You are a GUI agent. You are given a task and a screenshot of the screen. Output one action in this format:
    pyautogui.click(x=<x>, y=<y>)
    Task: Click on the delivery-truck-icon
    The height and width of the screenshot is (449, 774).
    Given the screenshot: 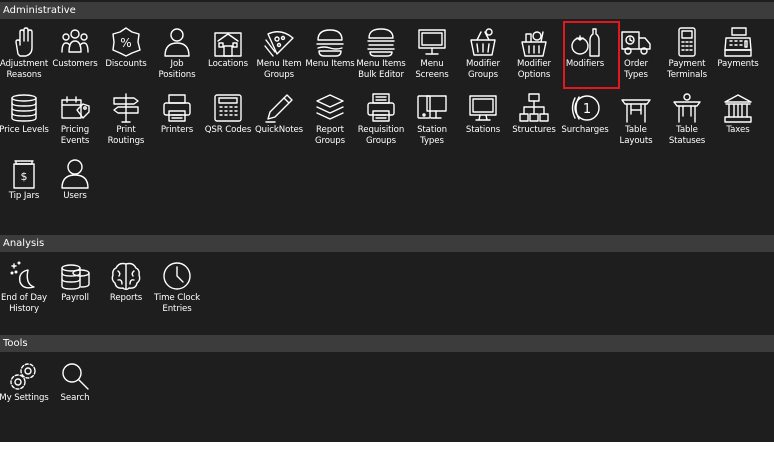 What is the action you would take?
    pyautogui.click(x=636, y=42)
    